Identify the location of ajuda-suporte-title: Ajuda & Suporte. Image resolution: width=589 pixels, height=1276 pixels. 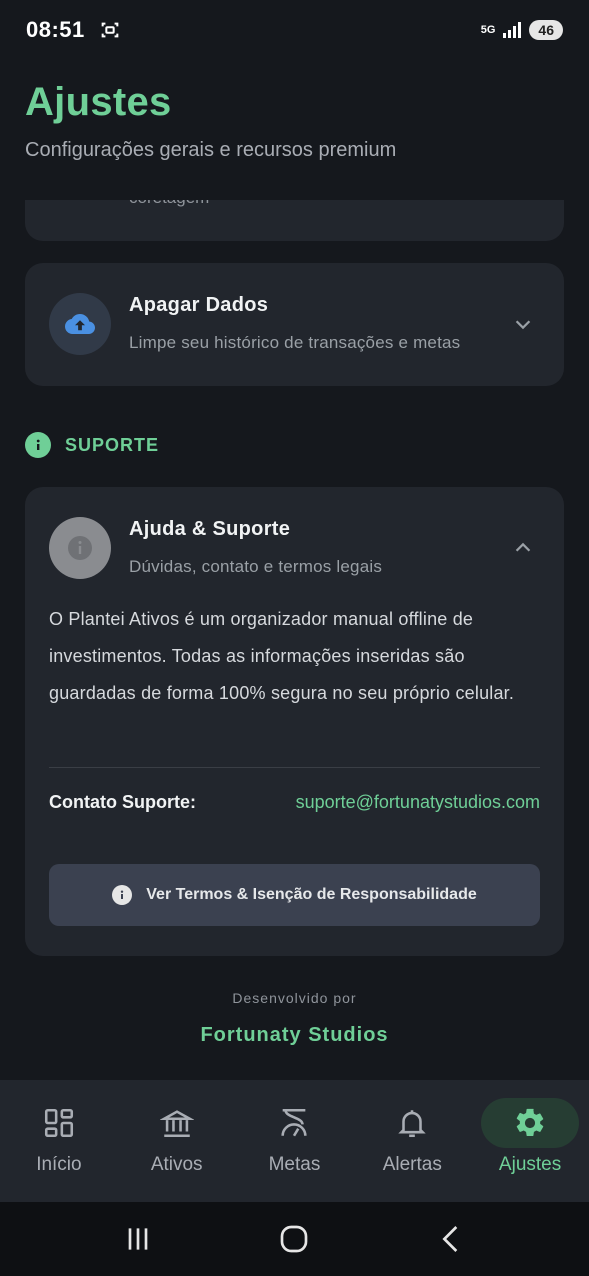
(210, 529).